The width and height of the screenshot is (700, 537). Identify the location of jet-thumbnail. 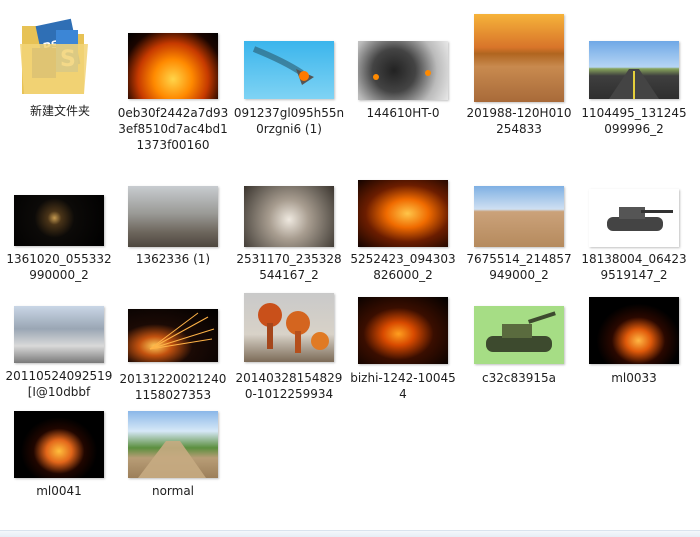
(289, 70).